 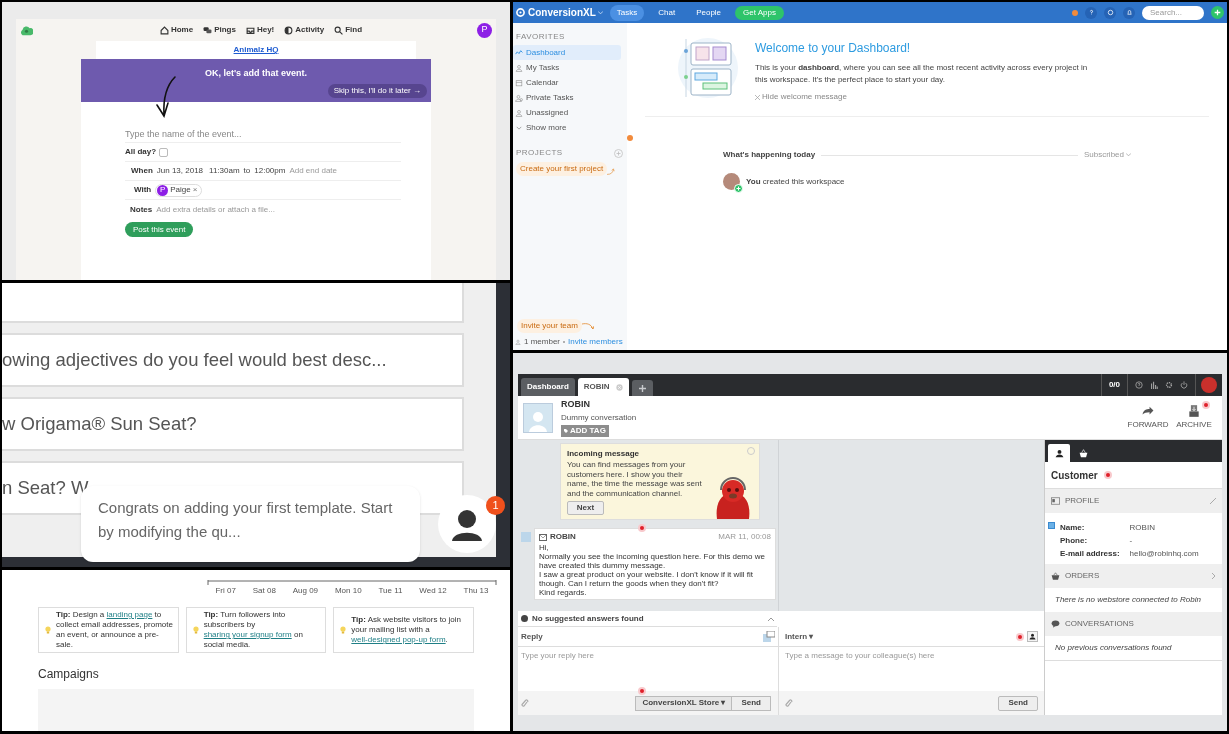 I want to click on contact-name: ROBIN, so click(x=576, y=404).